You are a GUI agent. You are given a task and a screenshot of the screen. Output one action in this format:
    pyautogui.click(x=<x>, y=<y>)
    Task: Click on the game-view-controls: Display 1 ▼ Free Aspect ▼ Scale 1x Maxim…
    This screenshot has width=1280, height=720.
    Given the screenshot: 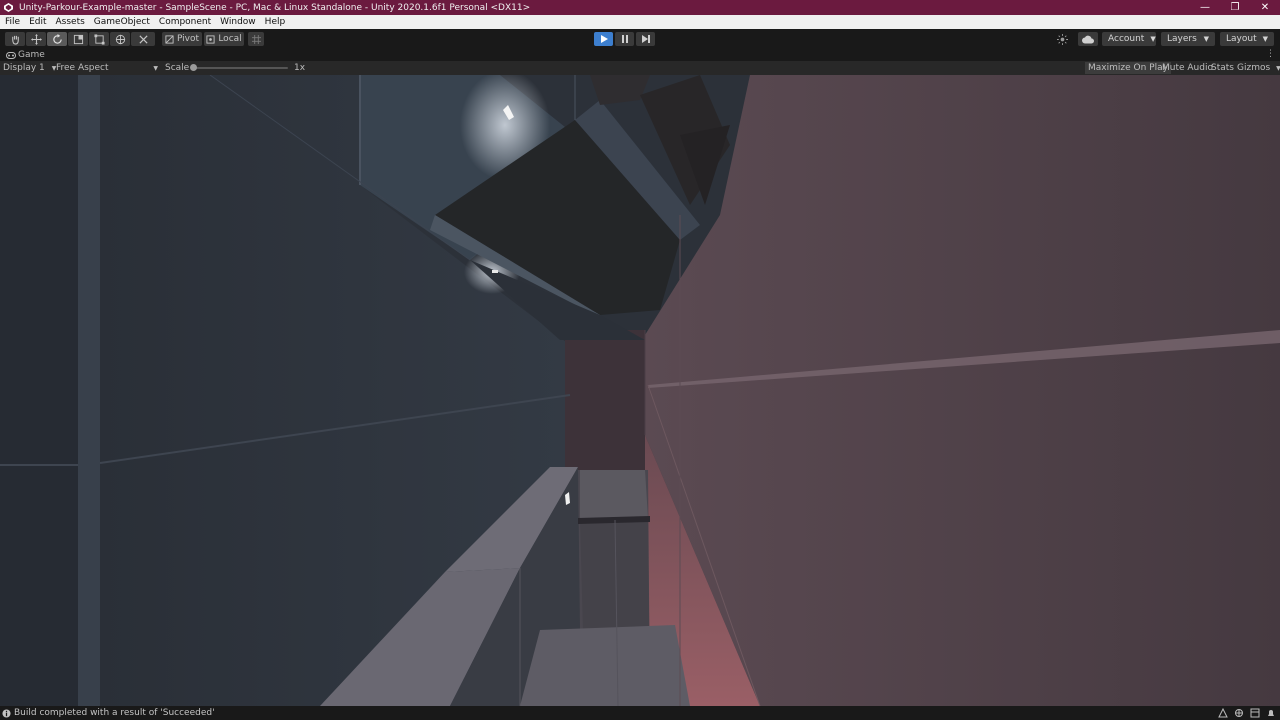 What is the action you would take?
    pyautogui.click(x=640, y=68)
    